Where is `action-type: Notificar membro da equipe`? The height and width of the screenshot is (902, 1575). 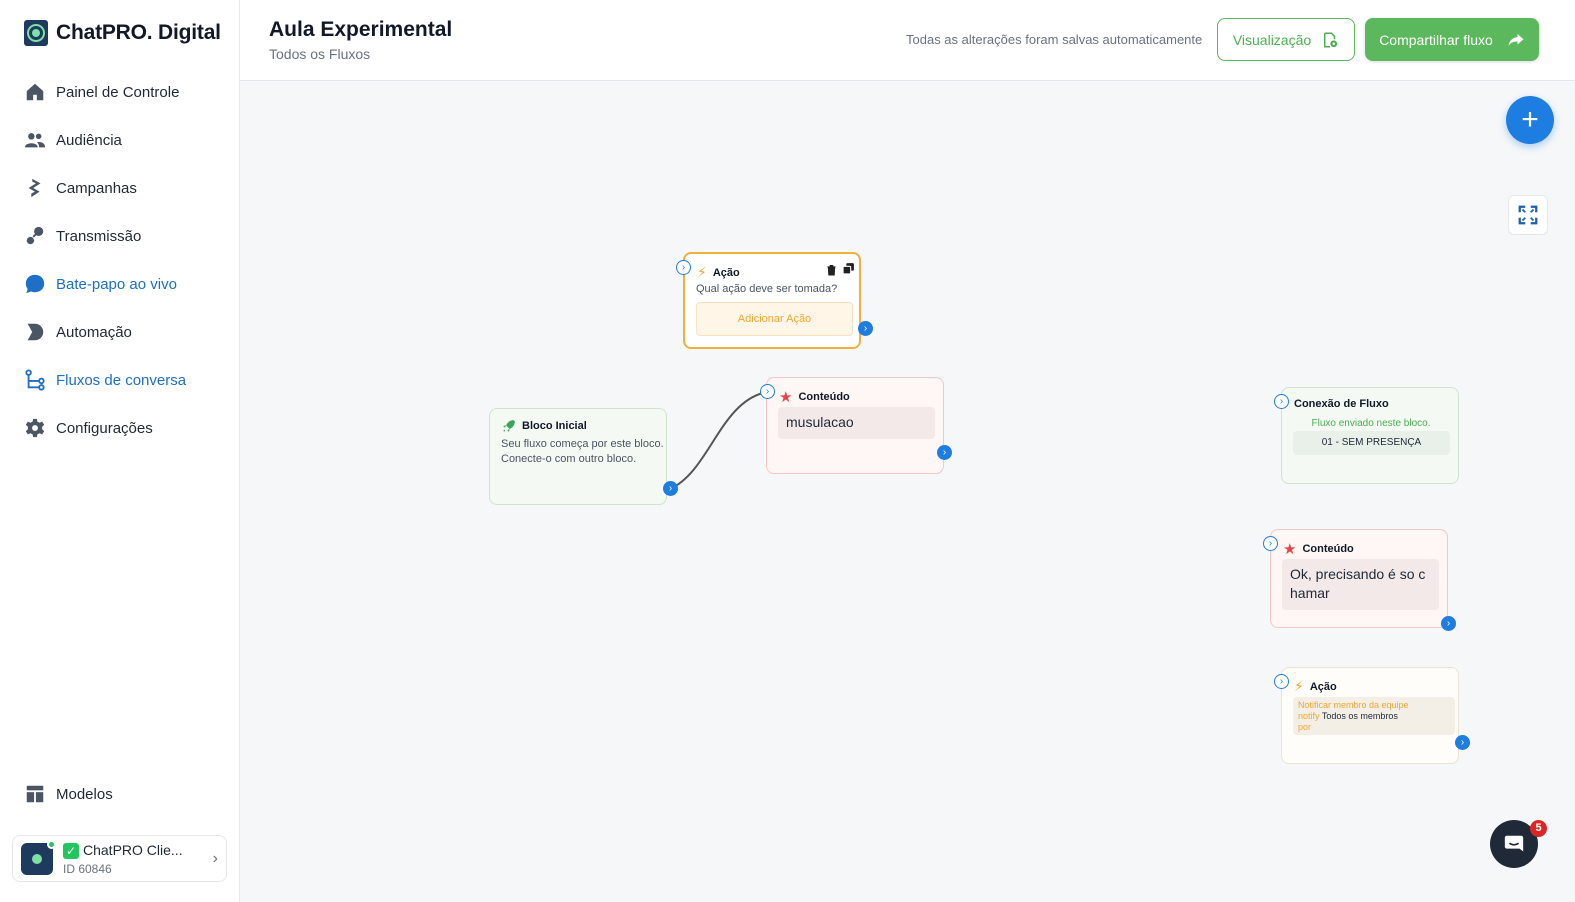
action-type: Notificar membro da equipe is located at coordinates (1353, 705).